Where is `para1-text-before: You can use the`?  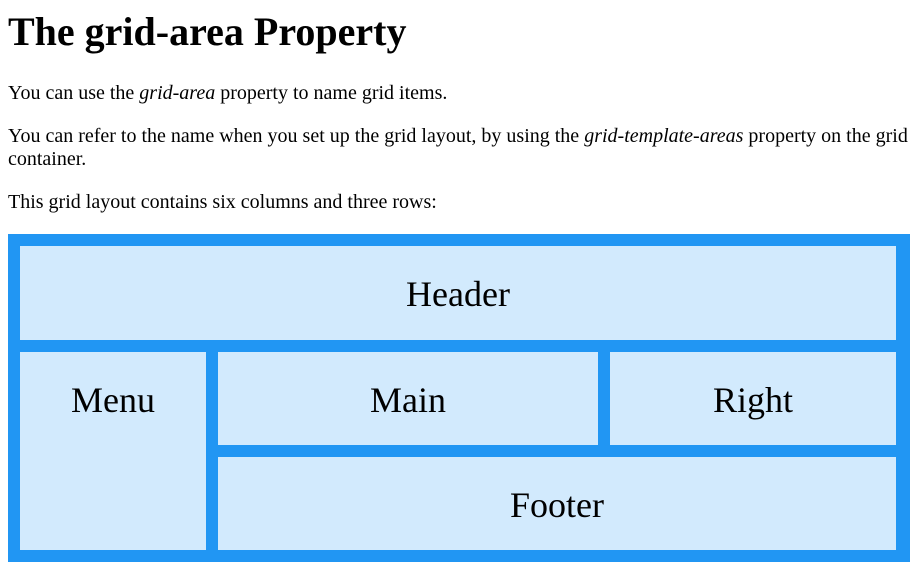 para1-text-before: You can use the is located at coordinates (74, 93).